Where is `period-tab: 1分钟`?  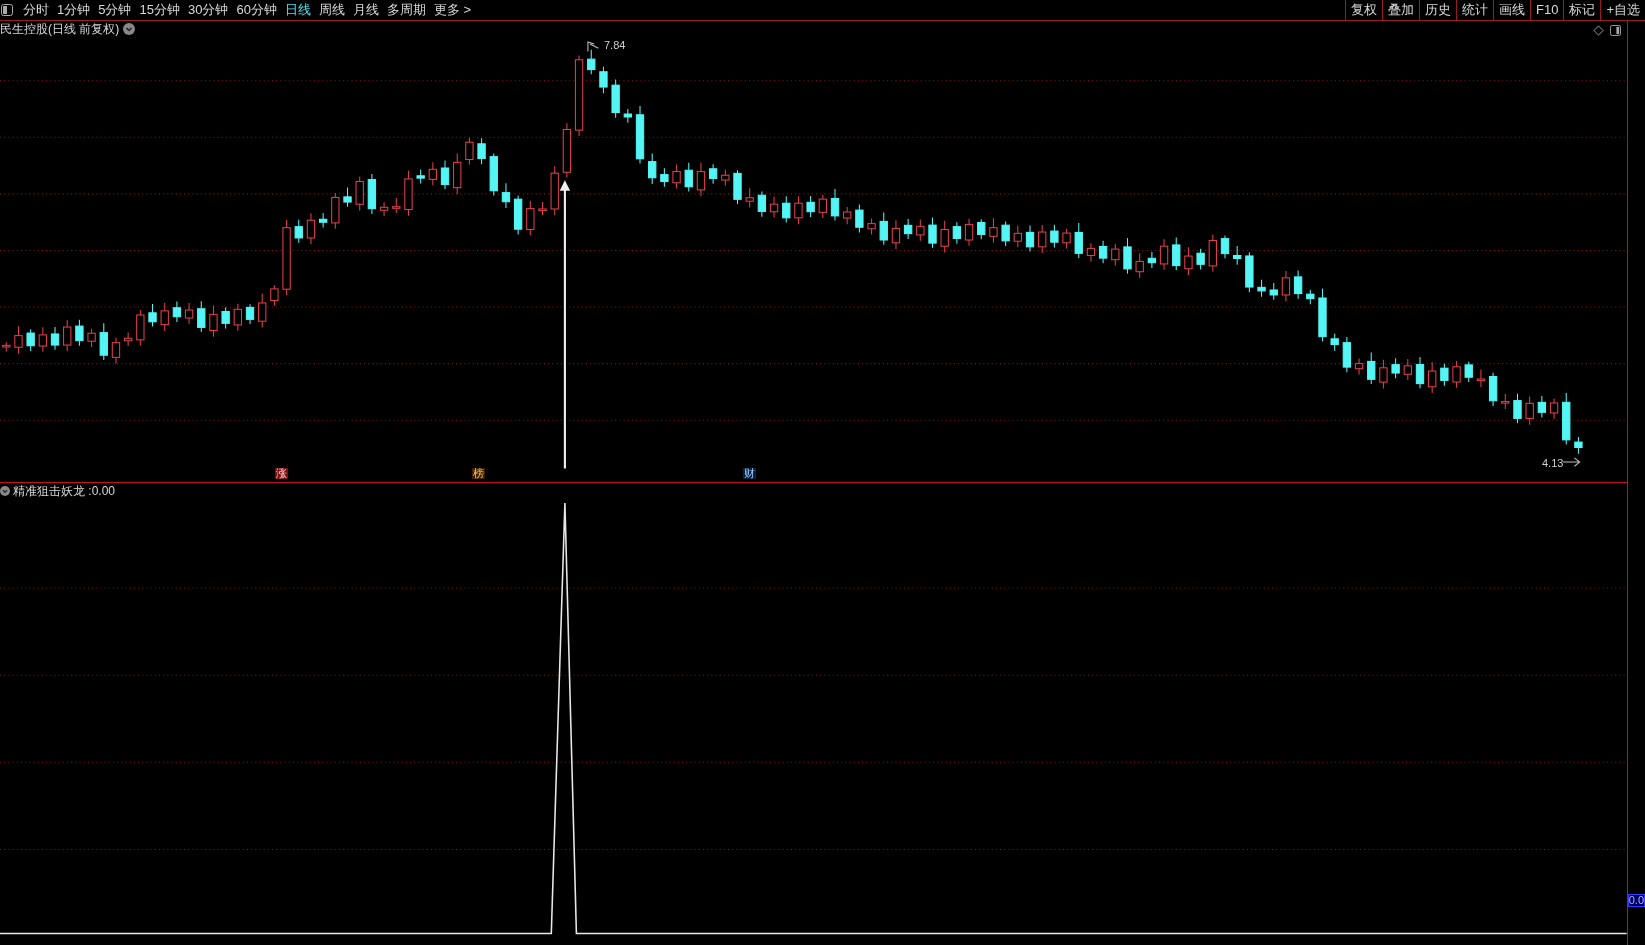
period-tab: 1分钟 is located at coordinates (74, 10).